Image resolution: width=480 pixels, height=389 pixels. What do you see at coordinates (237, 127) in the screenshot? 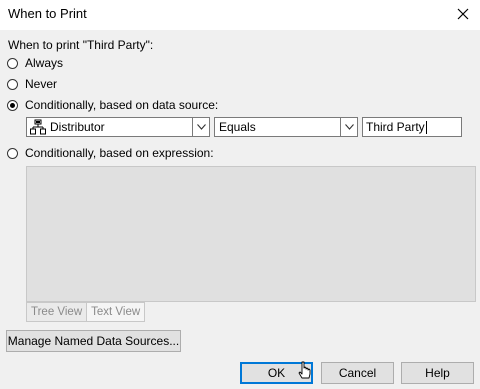
I see `operator-value: Equals` at bounding box center [237, 127].